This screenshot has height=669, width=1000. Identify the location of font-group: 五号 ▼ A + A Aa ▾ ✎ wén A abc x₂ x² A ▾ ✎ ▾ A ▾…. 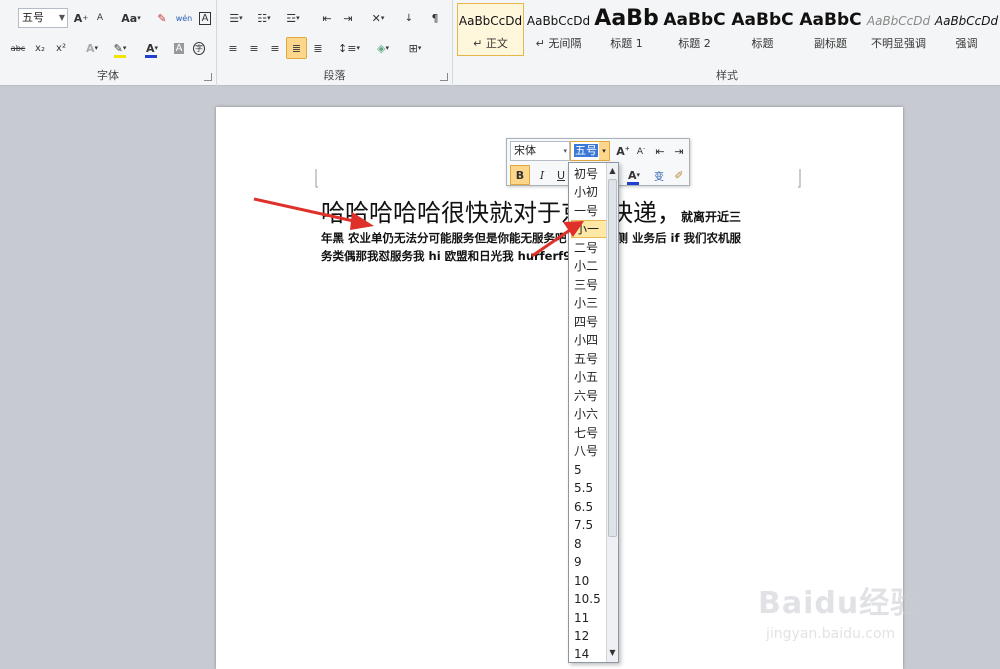
(108, 43).